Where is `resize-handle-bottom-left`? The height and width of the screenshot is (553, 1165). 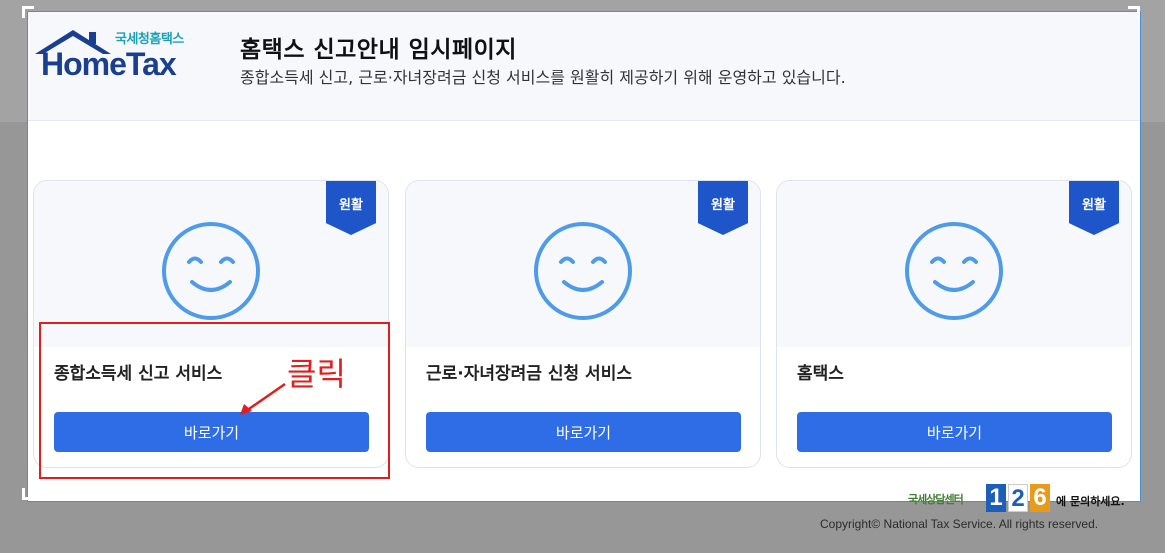
resize-handle-bottom-left is located at coordinates (28, 494).